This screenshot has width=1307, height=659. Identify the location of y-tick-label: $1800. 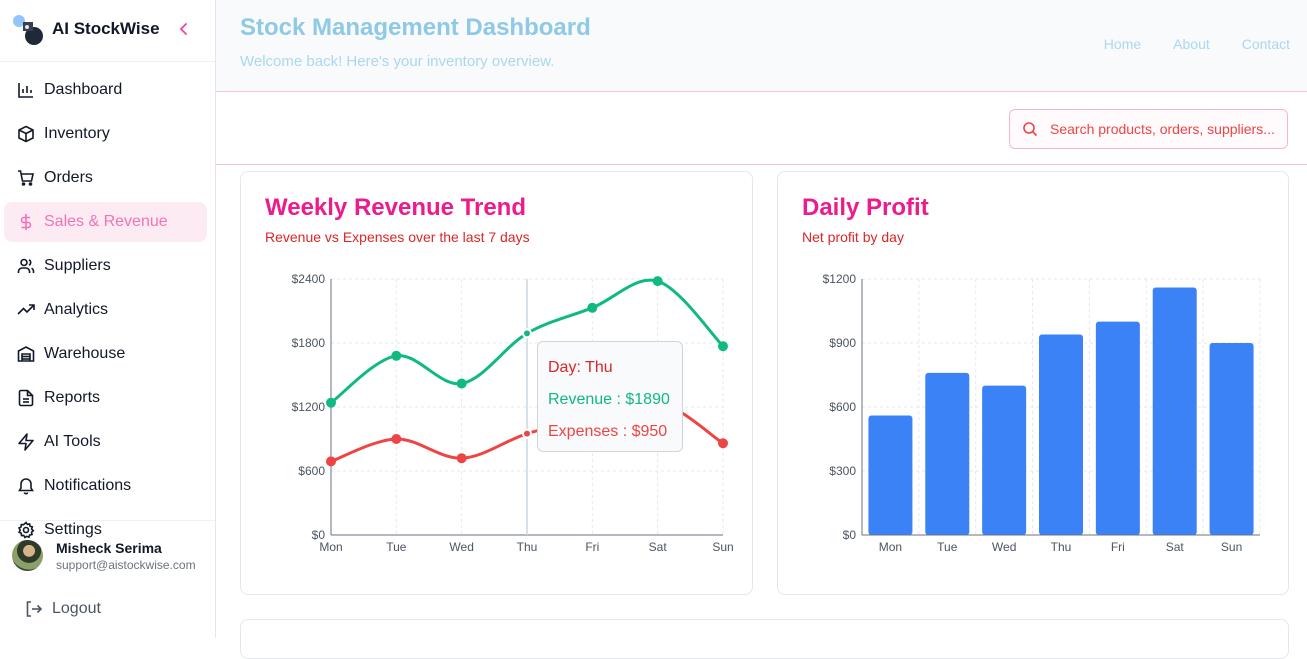
(309, 343).